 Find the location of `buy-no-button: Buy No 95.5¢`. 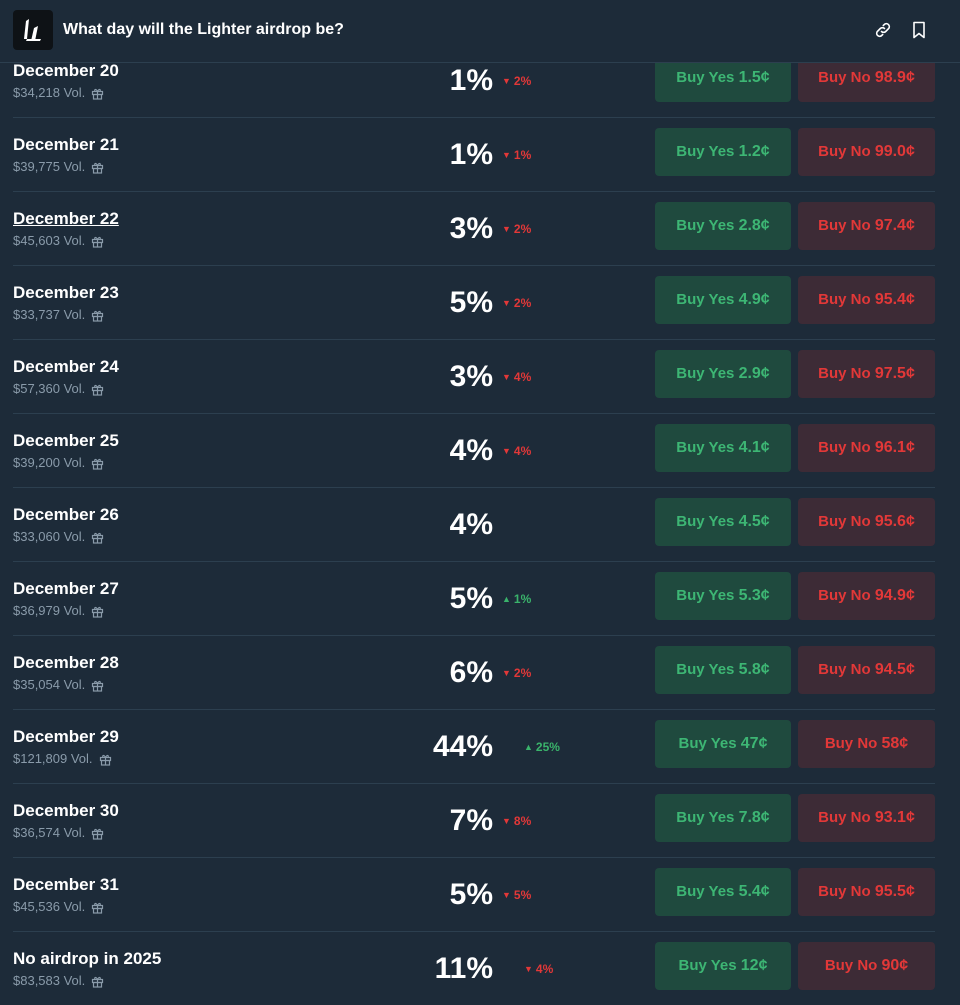

buy-no-button: Buy No 95.5¢ is located at coordinates (866, 892).